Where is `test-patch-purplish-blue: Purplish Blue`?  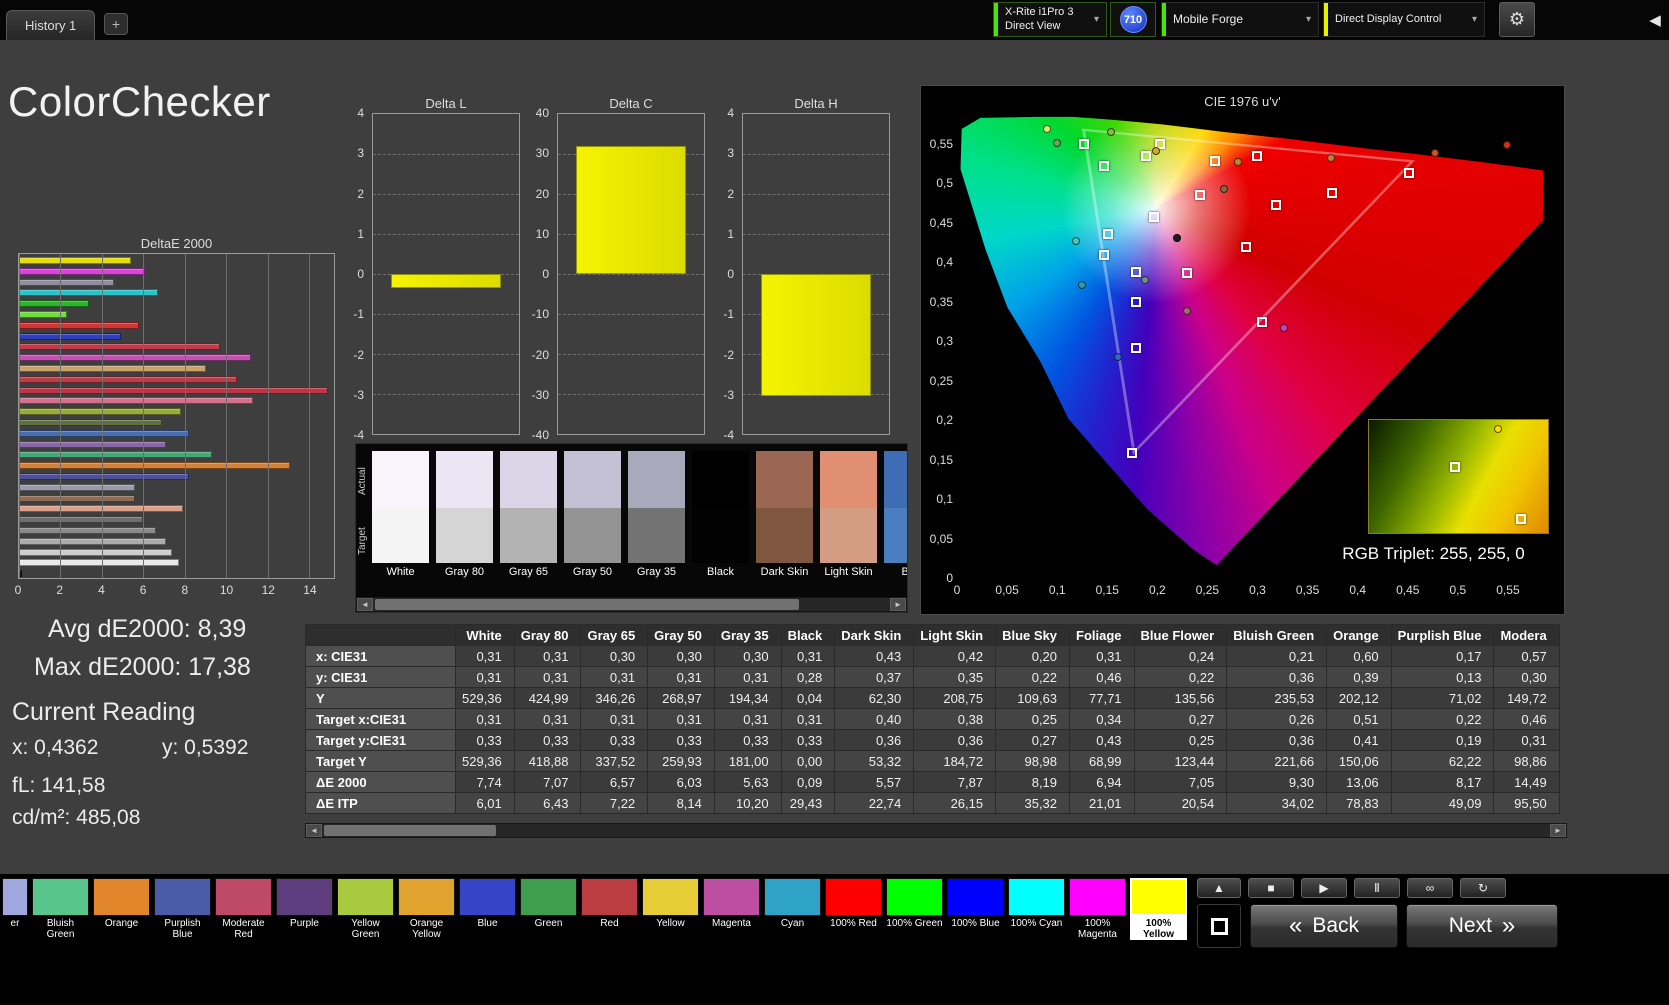
test-patch-purplish-blue: Purplish Blue is located at coordinates (182, 909).